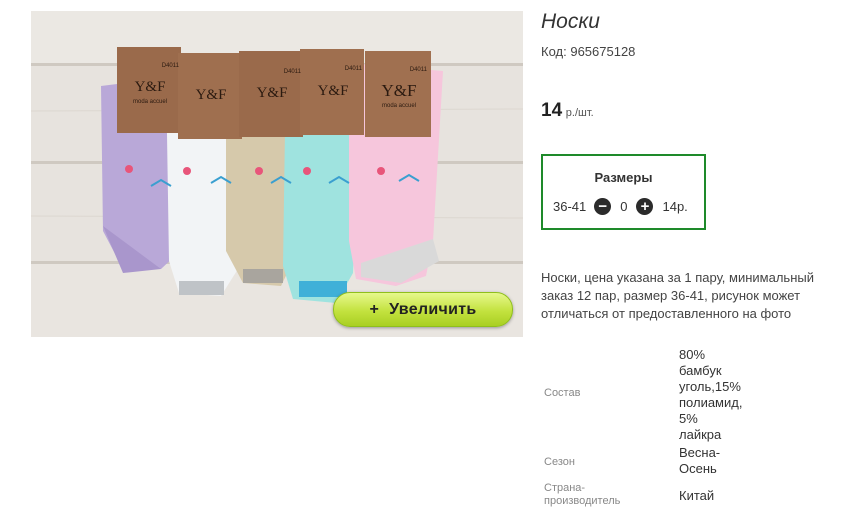  I want to click on zoom-button-label: Увеличить, so click(433, 309).